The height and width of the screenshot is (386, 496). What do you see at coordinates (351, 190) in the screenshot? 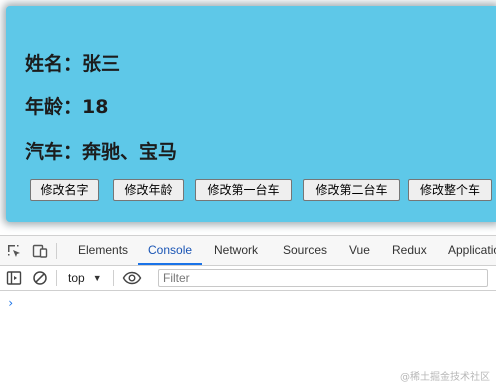
I see `change-second-car-button: 修改第二台车` at bounding box center [351, 190].